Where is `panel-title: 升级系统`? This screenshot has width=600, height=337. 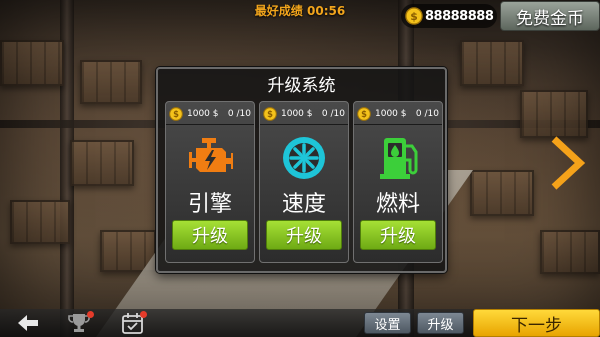
panel-title: 升级系统 is located at coordinates (301, 86).